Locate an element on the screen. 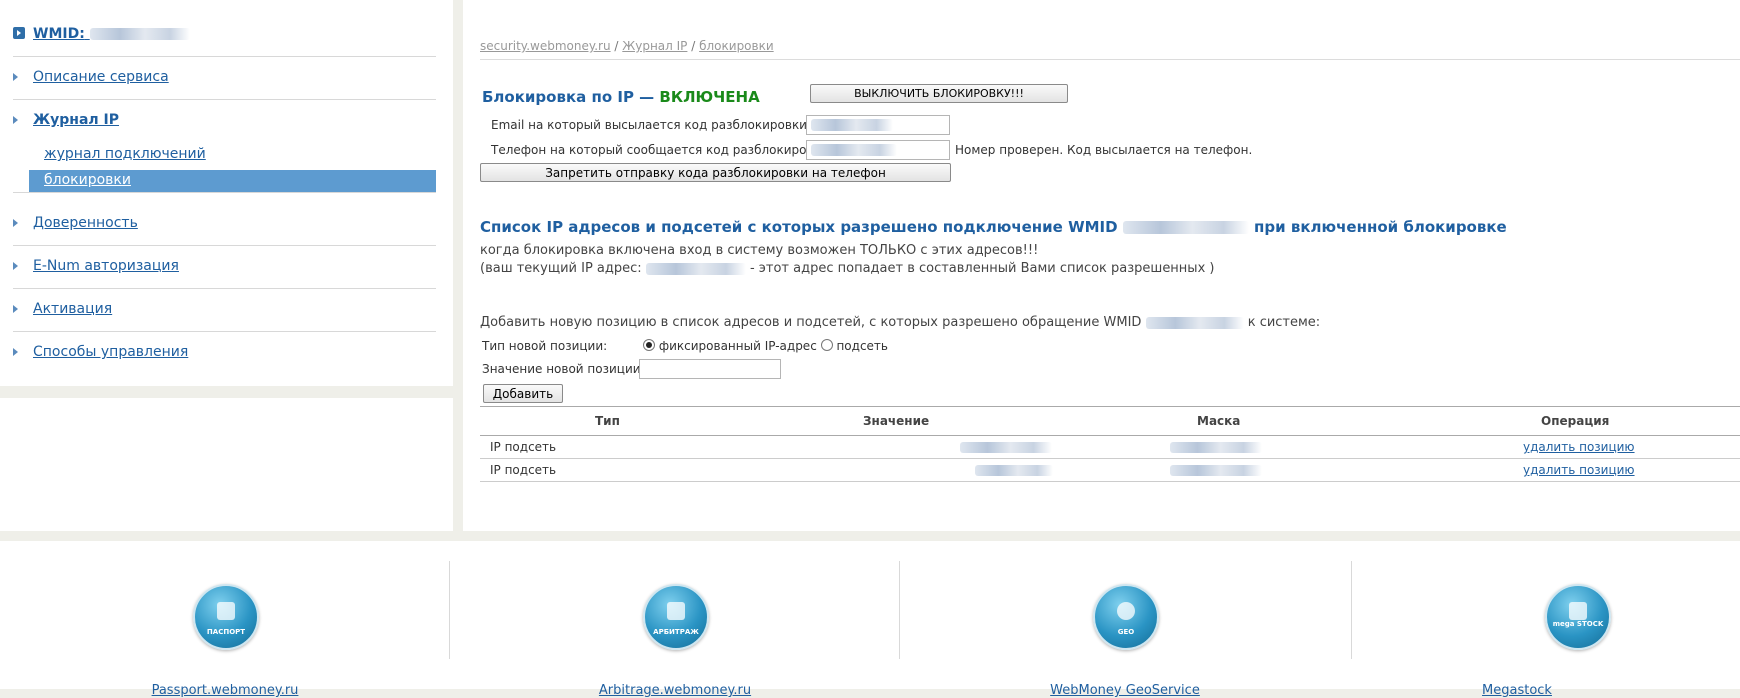 Image resolution: width=1740 pixels, height=698 pixels. arrow-box-icon is located at coordinates (19, 33).